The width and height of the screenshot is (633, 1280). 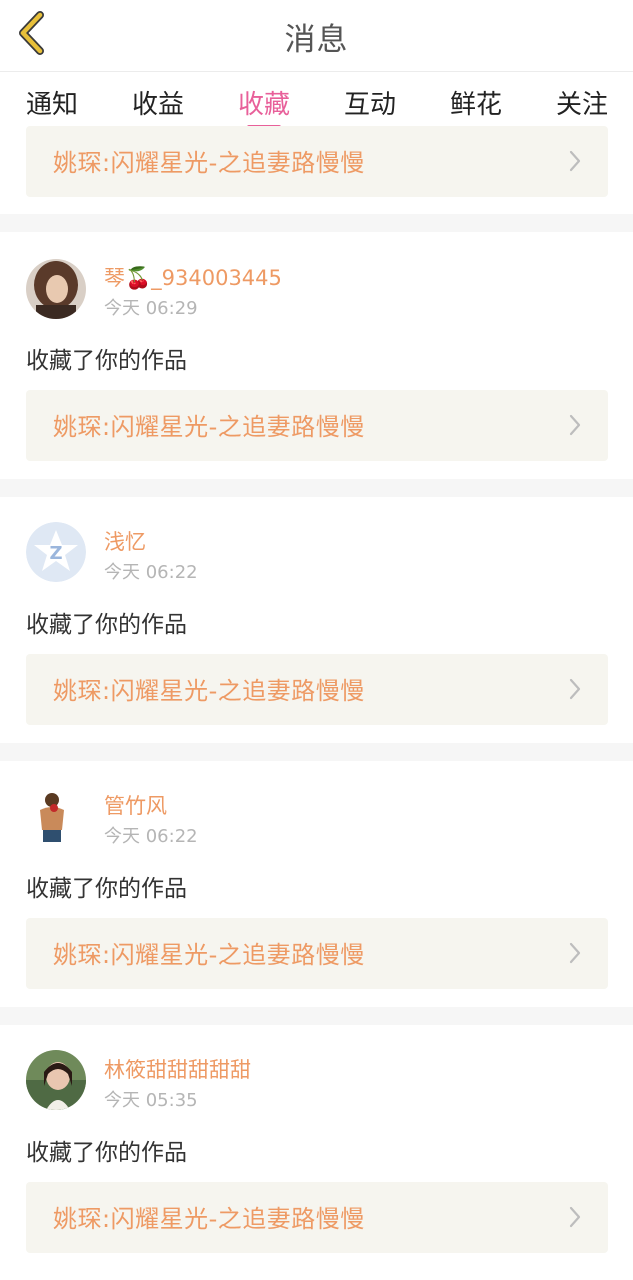 What do you see at coordinates (370, 102) in the screenshot?
I see `tab-interactions: 互动` at bounding box center [370, 102].